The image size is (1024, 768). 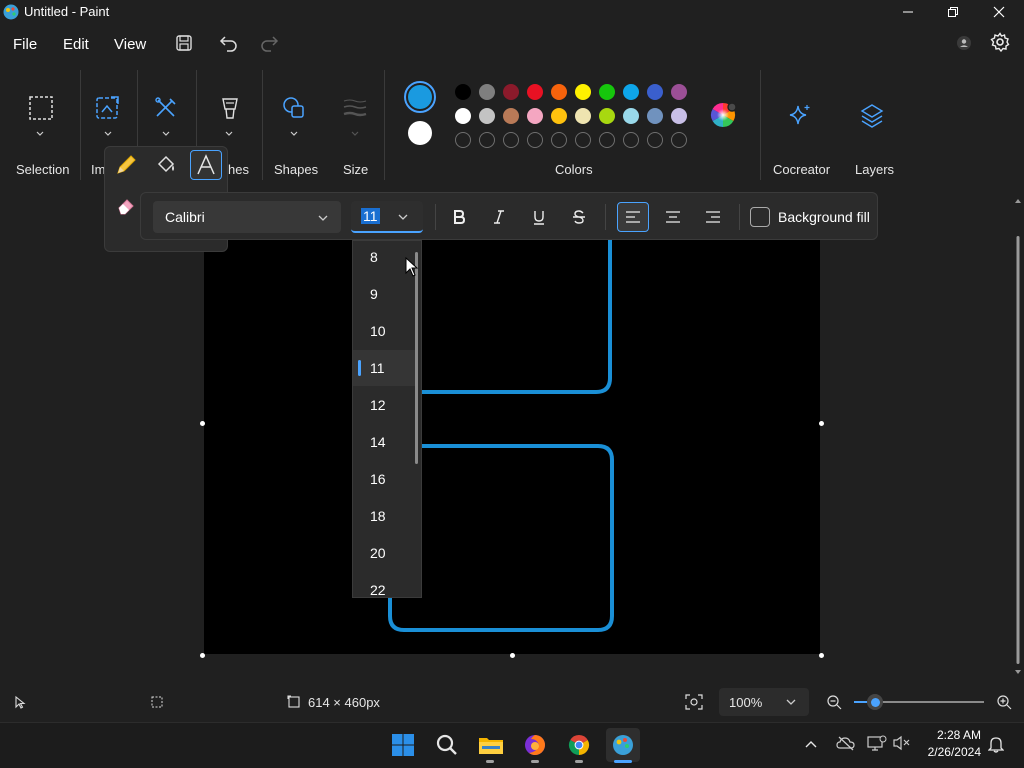 What do you see at coordinates (999, 12) in the screenshot?
I see `close-button` at bounding box center [999, 12].